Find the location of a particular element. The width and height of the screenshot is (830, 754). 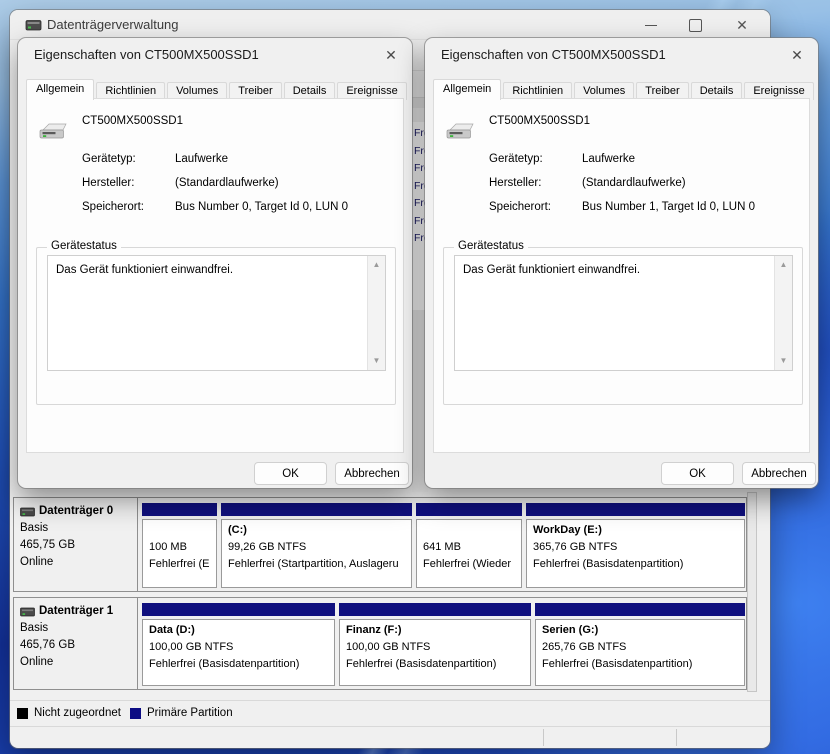

disk-name: Datenträger 1 is located at coordinates (76, 611).